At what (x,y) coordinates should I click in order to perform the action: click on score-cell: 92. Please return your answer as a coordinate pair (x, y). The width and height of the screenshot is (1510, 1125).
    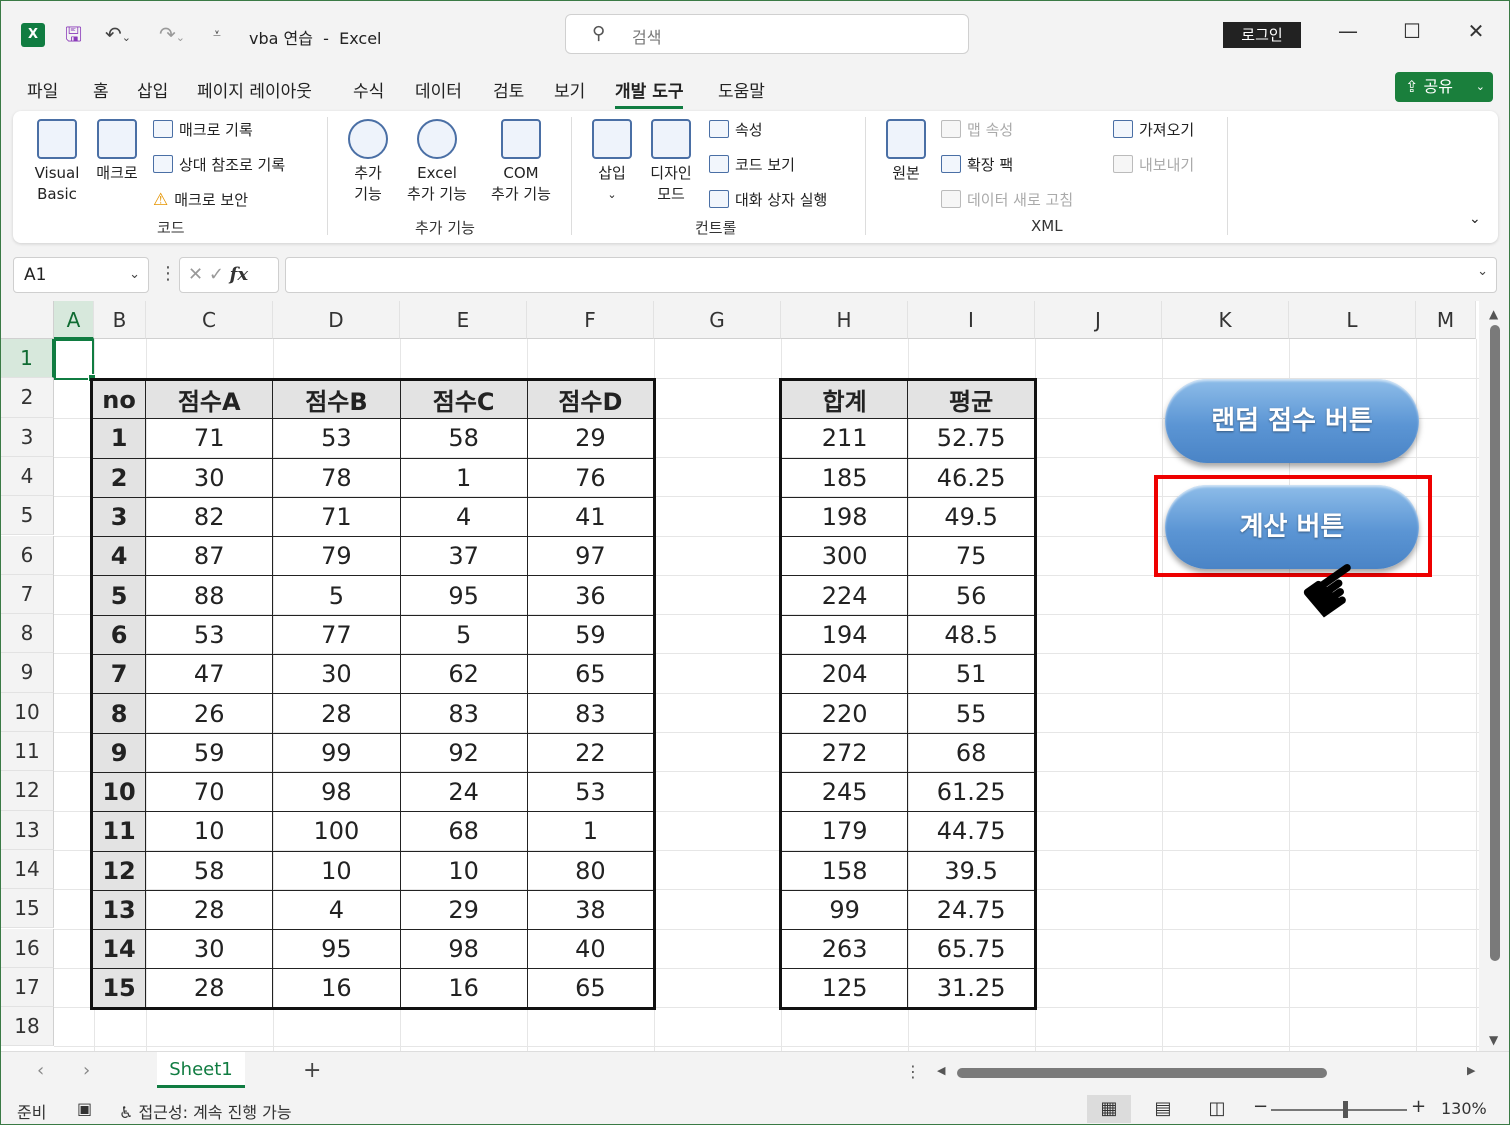
    Looking at the image, I should click on (463, 752).